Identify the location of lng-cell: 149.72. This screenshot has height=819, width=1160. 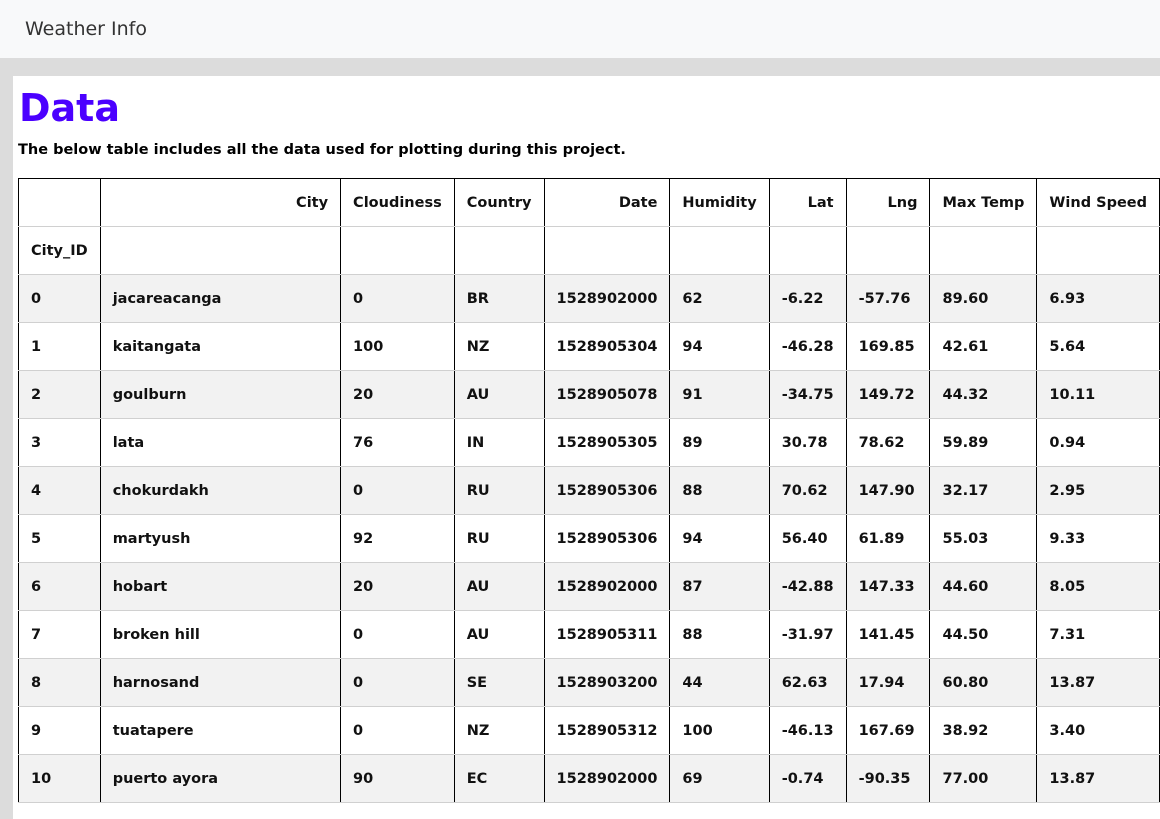
(888, 394).